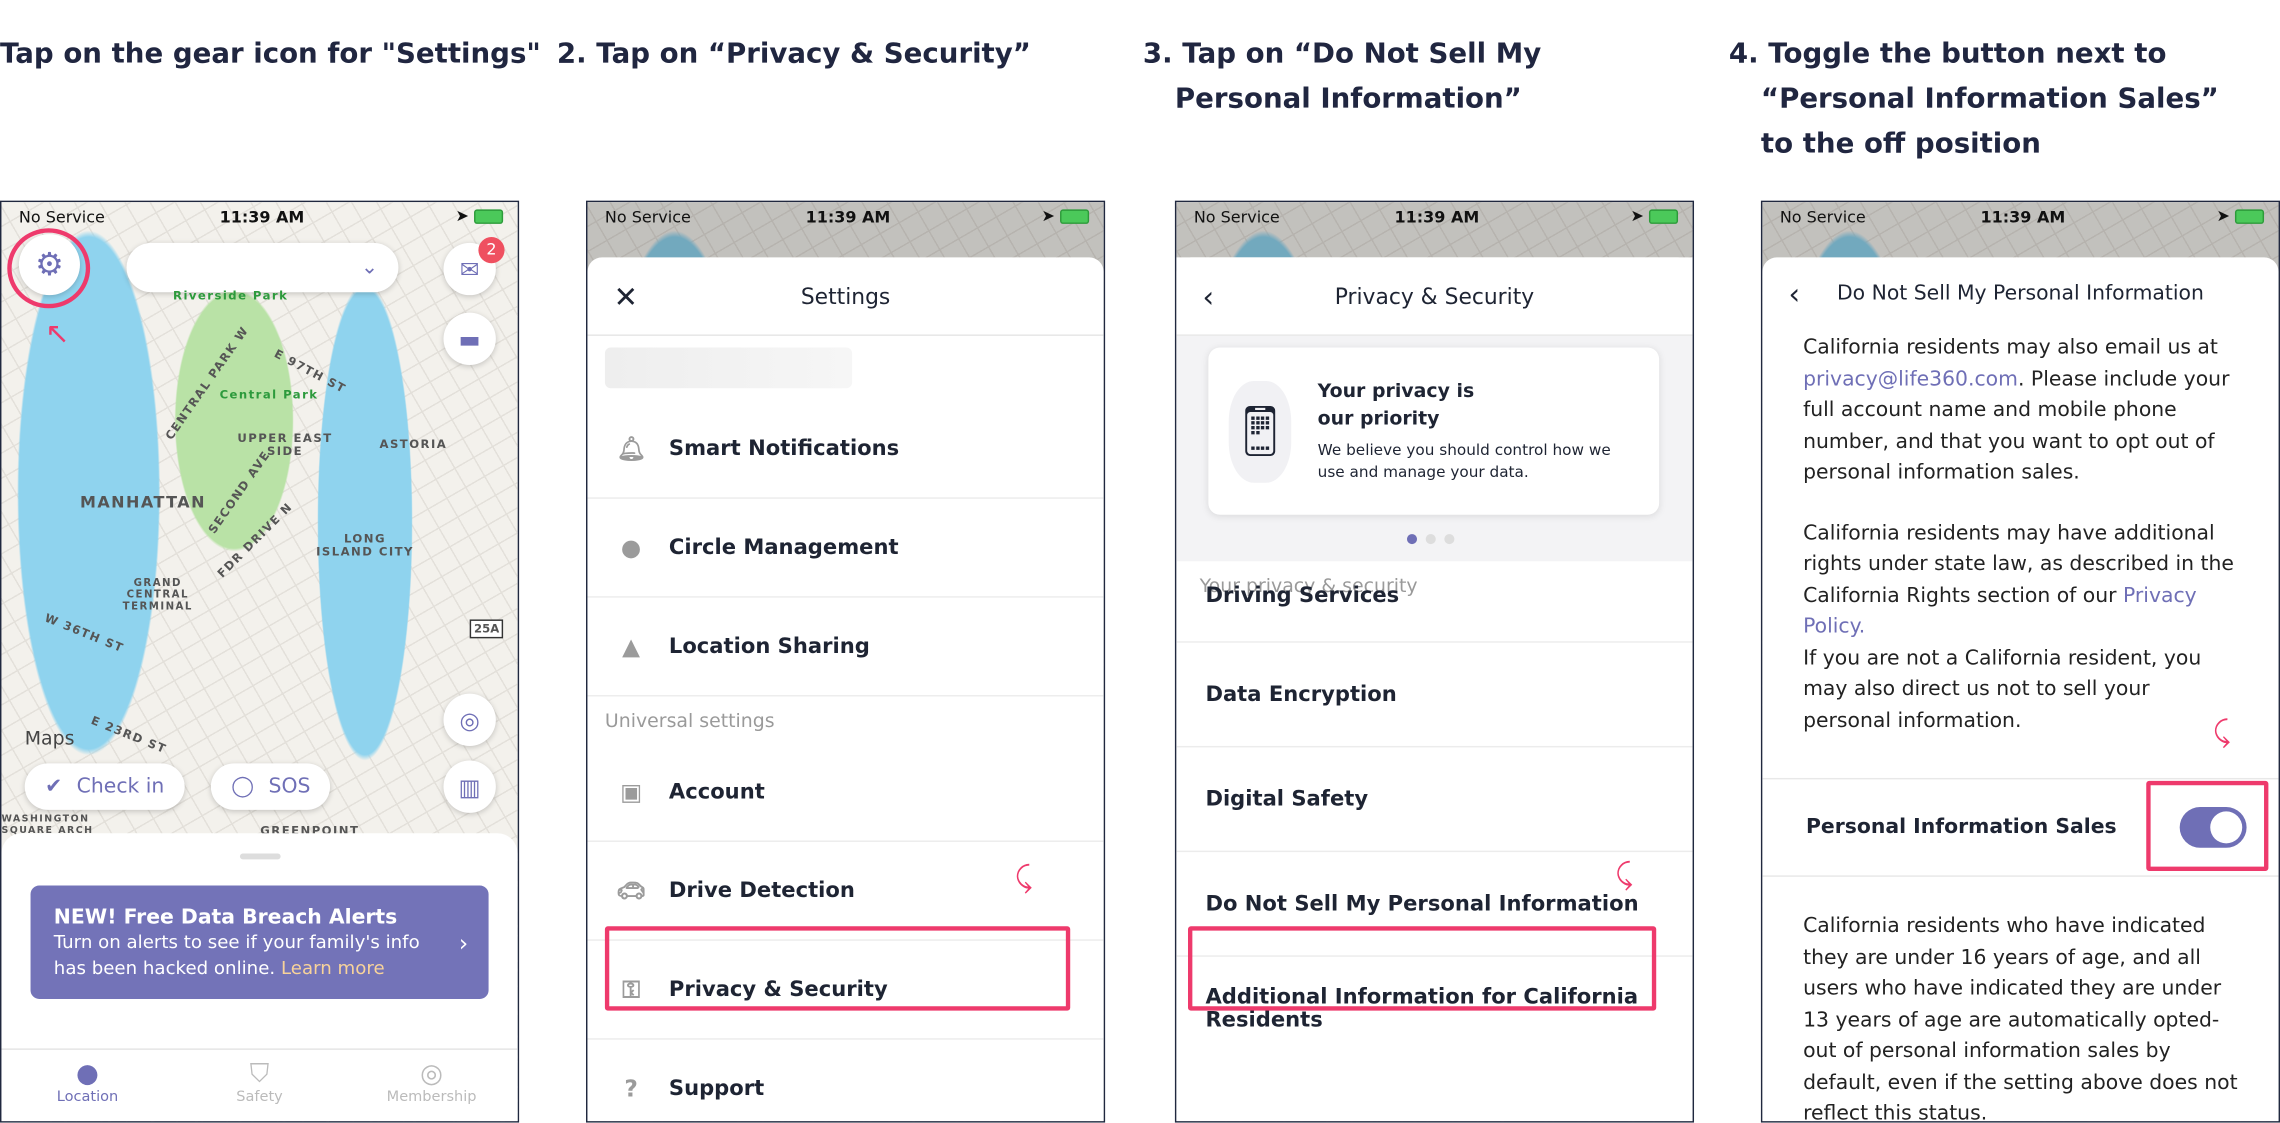 The width and height of the screenshot is (2280, 1123). I want to click on learn-more-link: Learn more, so click(333, 968).